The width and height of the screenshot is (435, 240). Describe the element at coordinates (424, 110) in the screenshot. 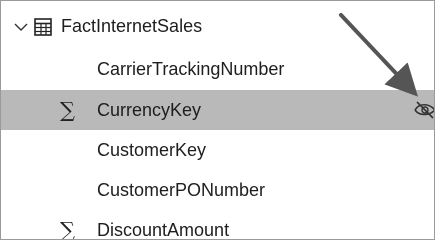

I see `eye-hidden-icon` at that location.